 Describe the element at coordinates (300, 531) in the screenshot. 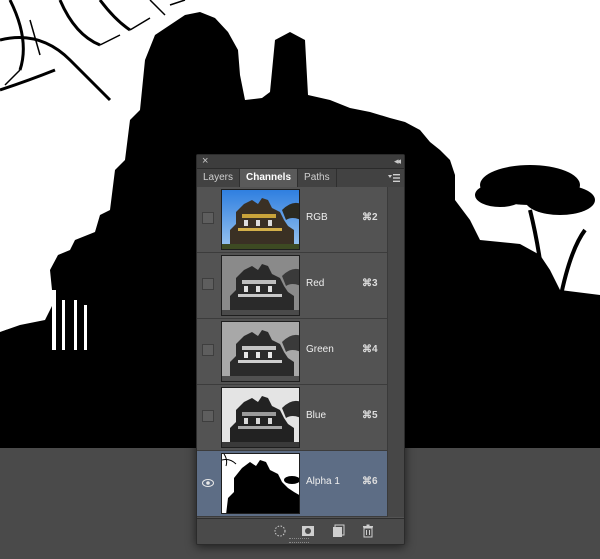

I see `panel-bottom-toolbar` at that location.